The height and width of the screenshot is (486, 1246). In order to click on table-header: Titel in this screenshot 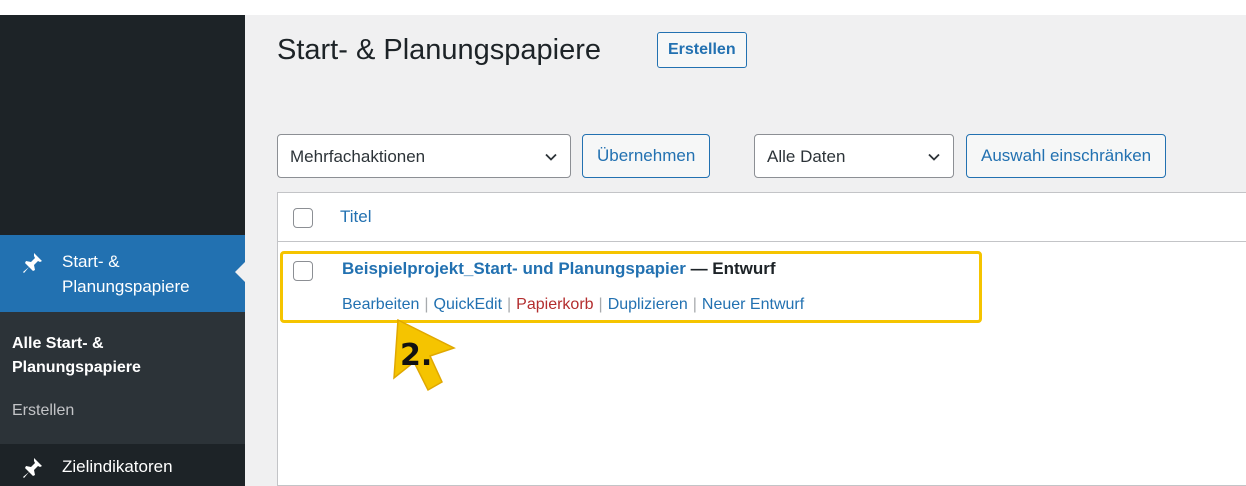, I will do `click(762, 217)`.